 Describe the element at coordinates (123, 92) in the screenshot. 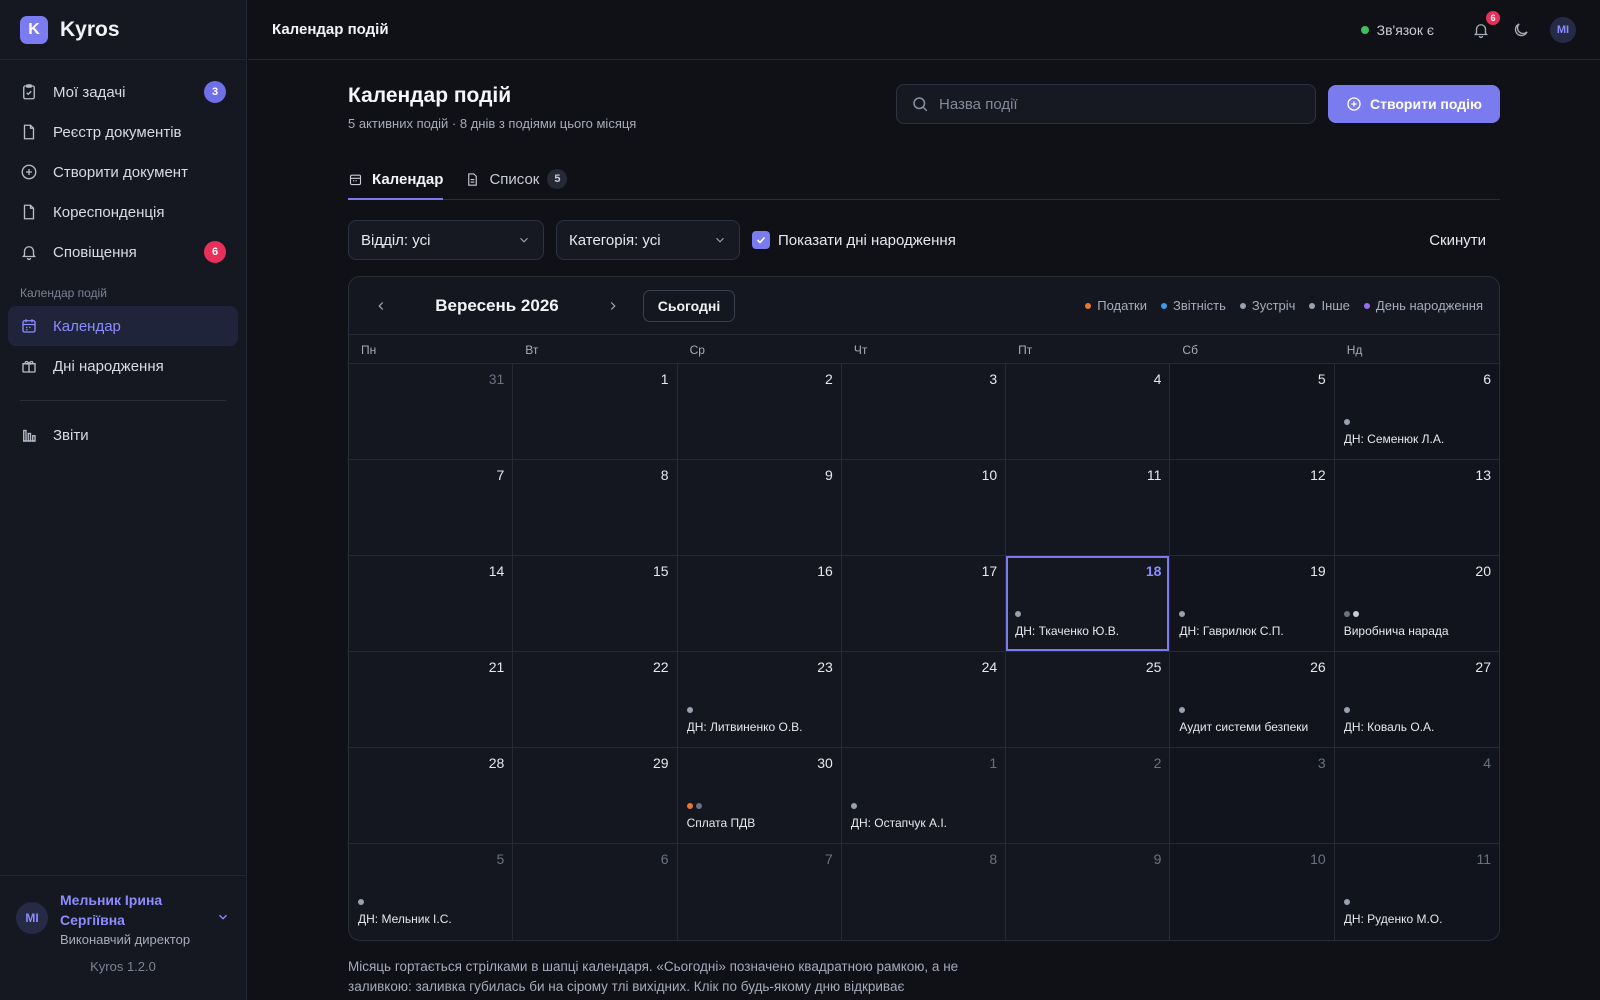

I see `sidebar-item-my-tasks: Мої задачі 3` at that location.